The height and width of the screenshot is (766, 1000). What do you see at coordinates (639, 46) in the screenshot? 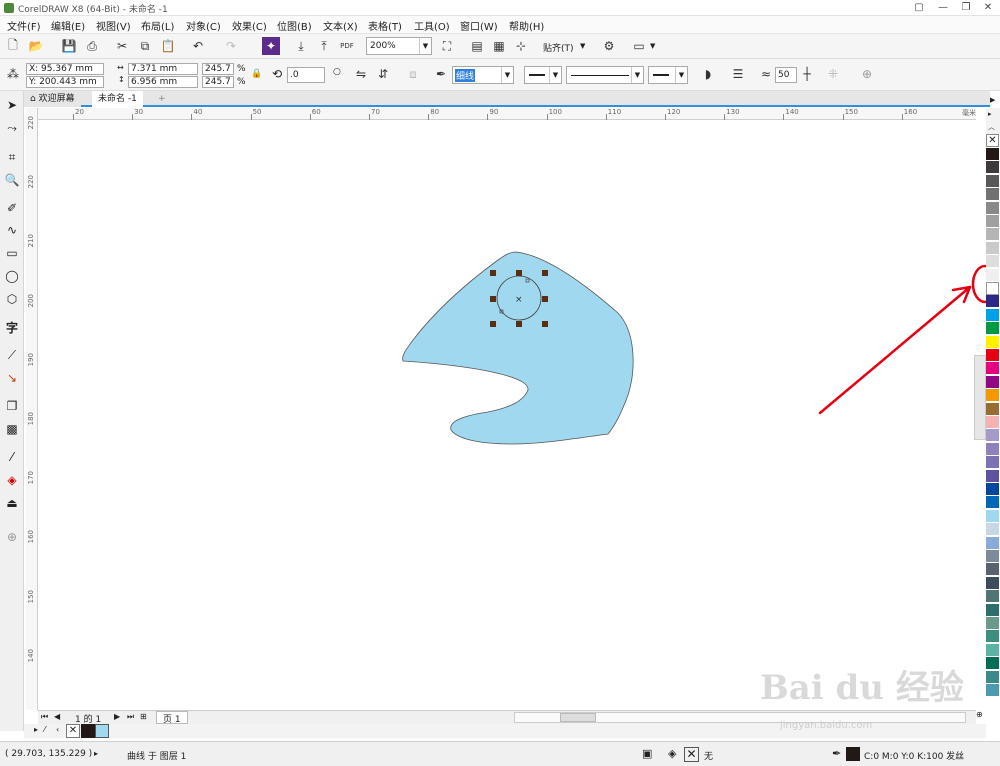
I see `application-launcher-icon: ▭` at bounding box center [639, 46].